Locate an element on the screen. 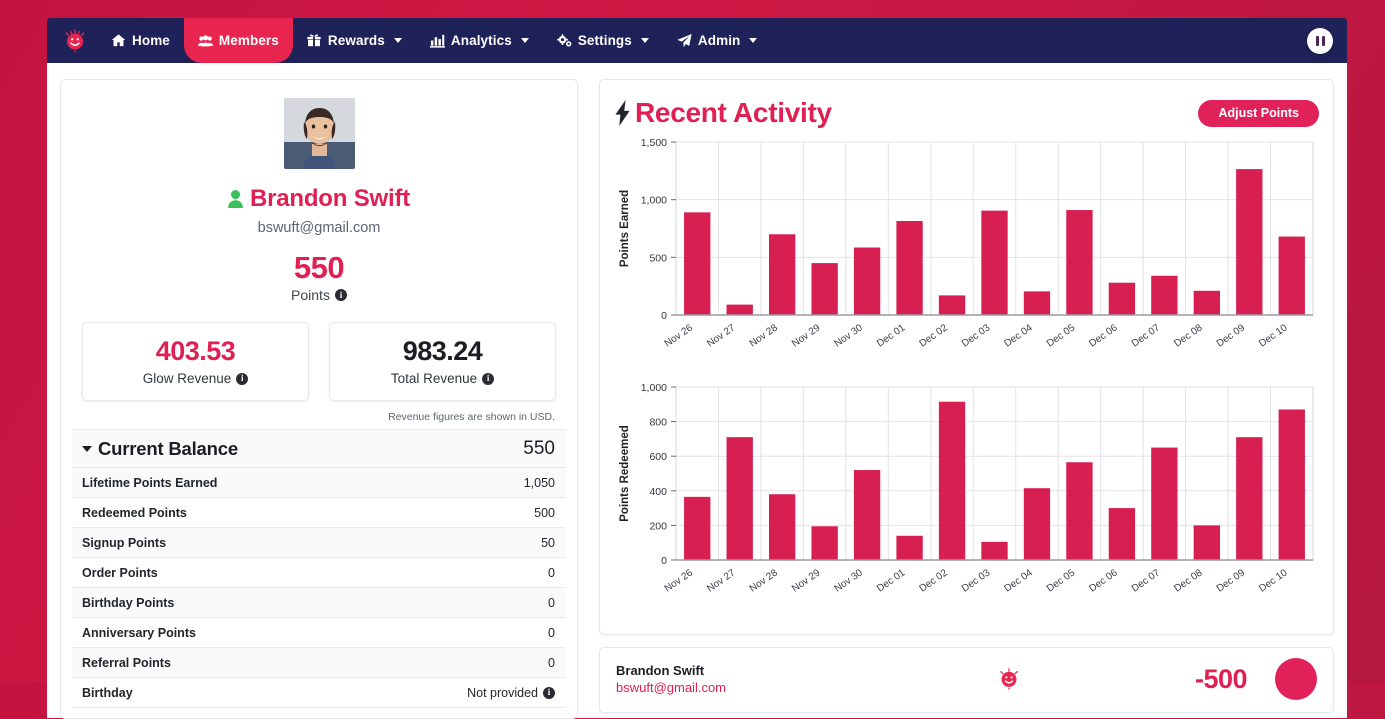 The height and width of the screenshot is (719, 1385). svg-text: 200 is located at coordinates (658, 526).